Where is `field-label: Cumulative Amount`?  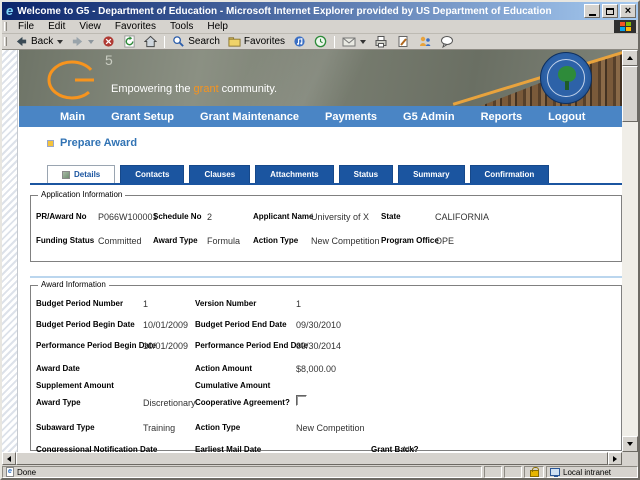 field-label: Cumulative Amount is located at coordinates (233, 385).